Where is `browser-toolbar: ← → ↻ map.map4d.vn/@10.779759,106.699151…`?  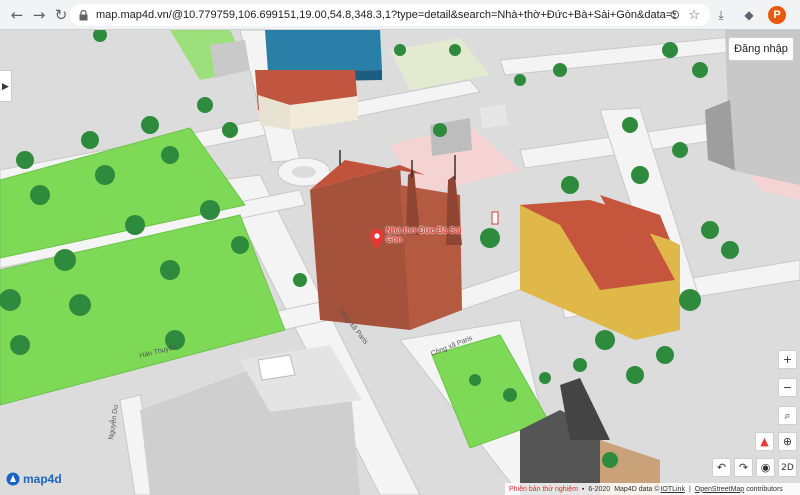 browser-toolbar: ← → ↻ map.map4d.vn/@10.779759,106.699151… is located at coordinates (400, 15).